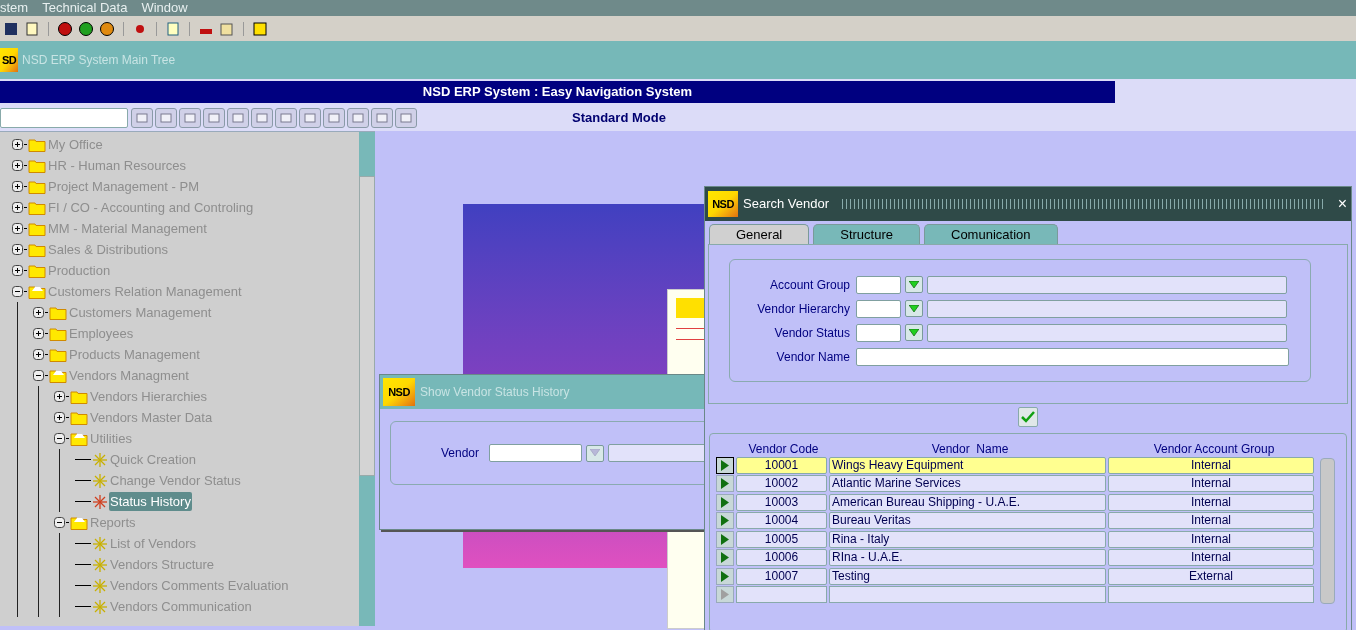  Describe the element at coordinates (1327, 531) in the screenshot. I see `scrollbar` at that location.